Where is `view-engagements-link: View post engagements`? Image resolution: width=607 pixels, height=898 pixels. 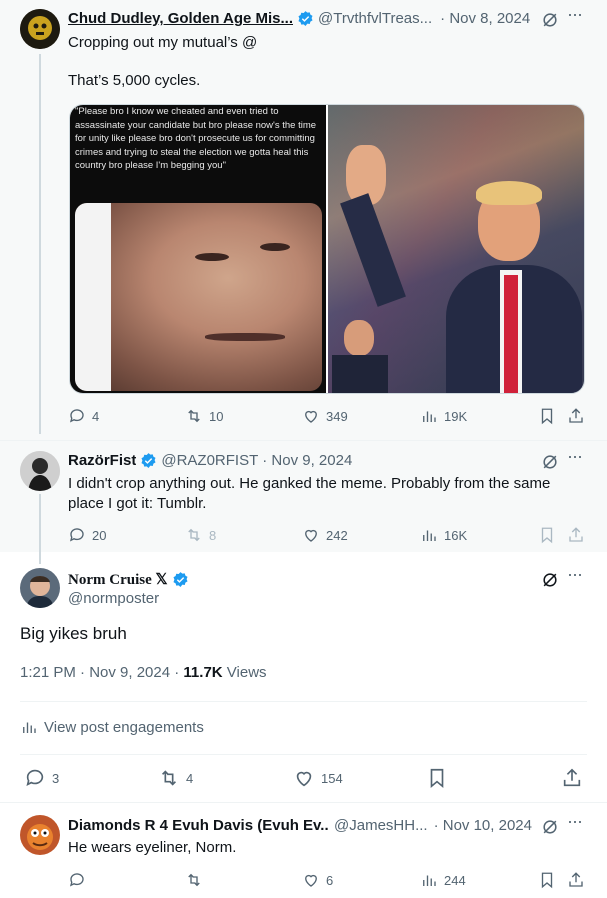
view-engagements-link: View post engagements is located at coordinates (112, 727).